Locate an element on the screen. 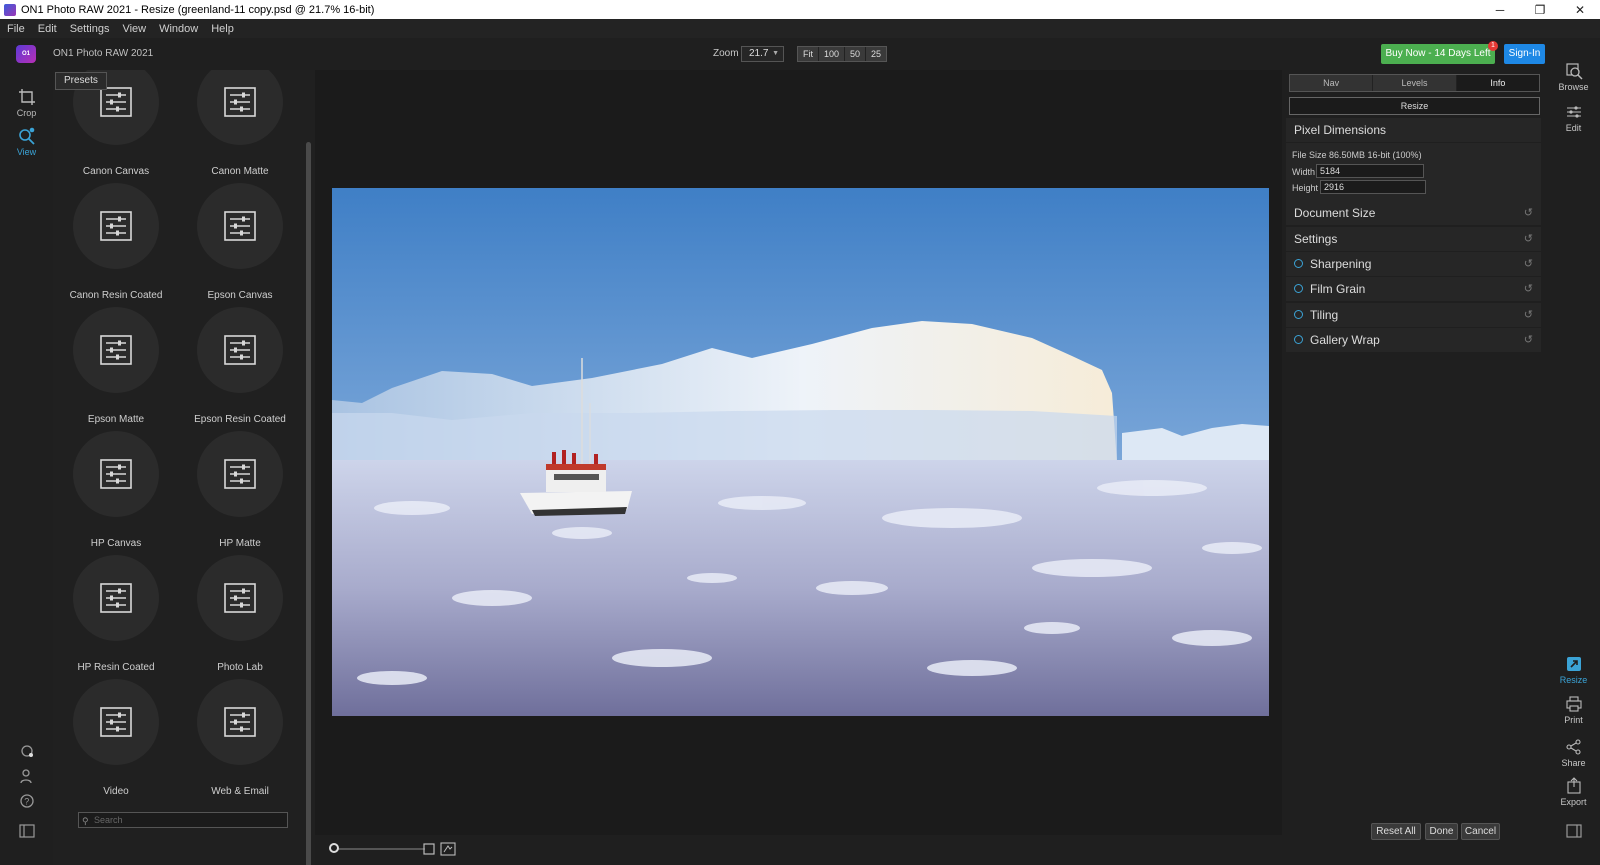 This screenshot has height=865, width=1600. fit-square-icon is located at coordinates (429, 849).